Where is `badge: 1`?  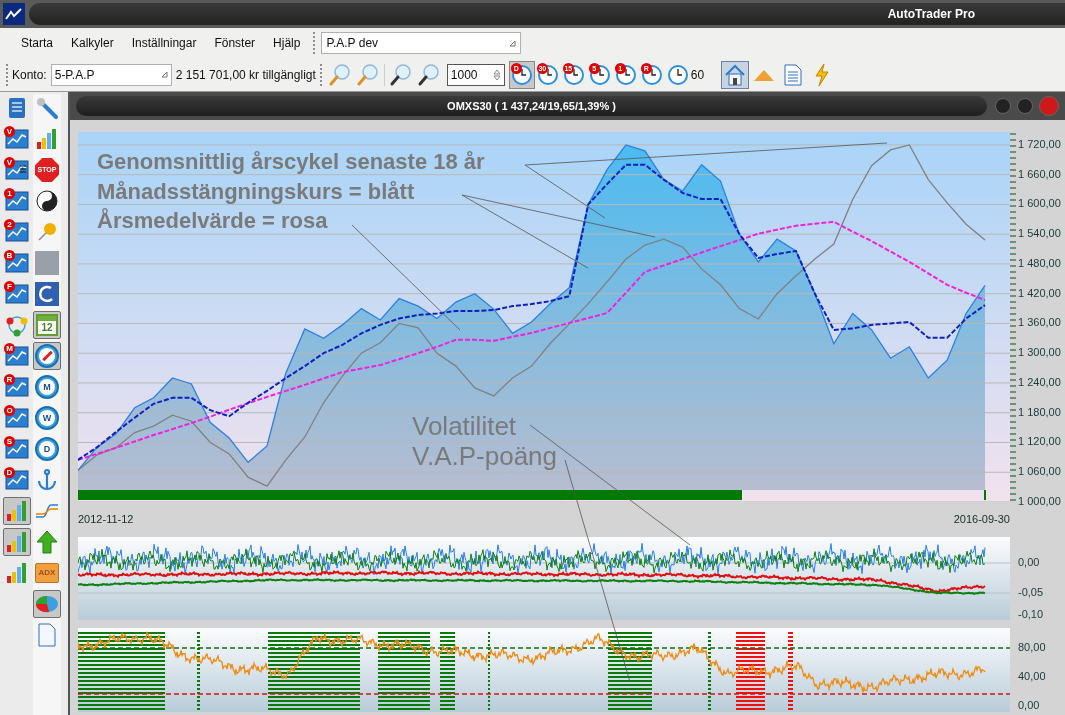 badge: 1 is located at coordinates (9, 193).